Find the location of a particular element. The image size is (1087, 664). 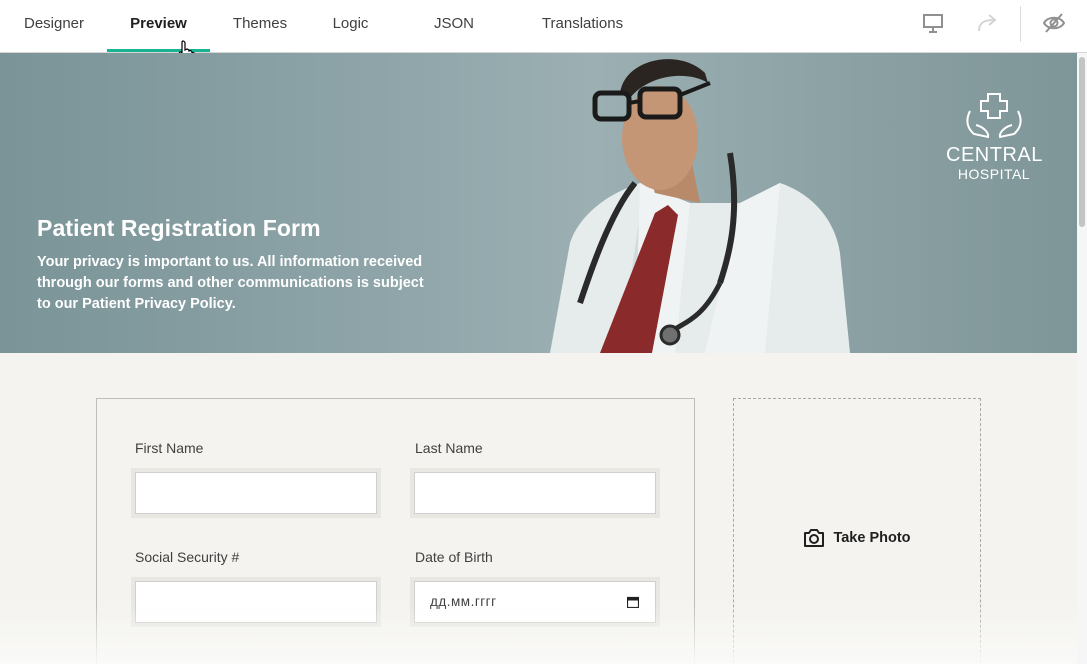

scrollbar-thumb is located at coordinates (1082, 142).